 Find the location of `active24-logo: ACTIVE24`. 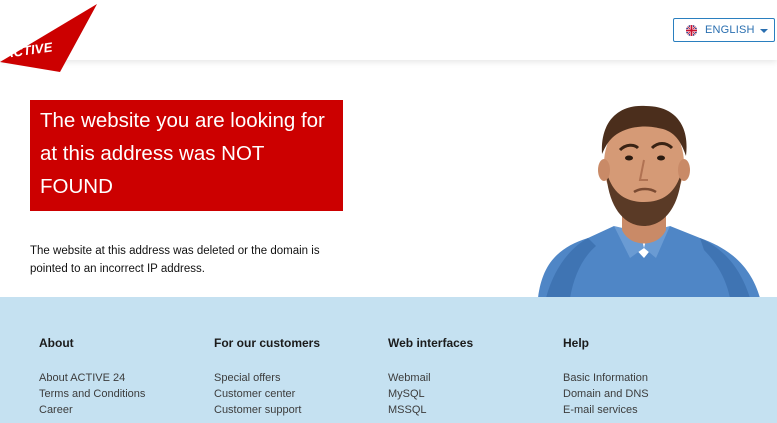

active24-logo: ACTIVE24 is located at coordinates (49, 39).